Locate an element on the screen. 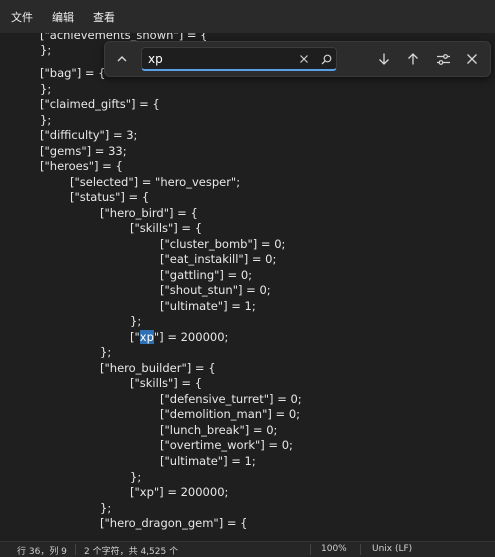 The height and width of the screenshot is (557, 495). code-line: ["overtime_work"] = 0; is located at coordinates (226, 445).